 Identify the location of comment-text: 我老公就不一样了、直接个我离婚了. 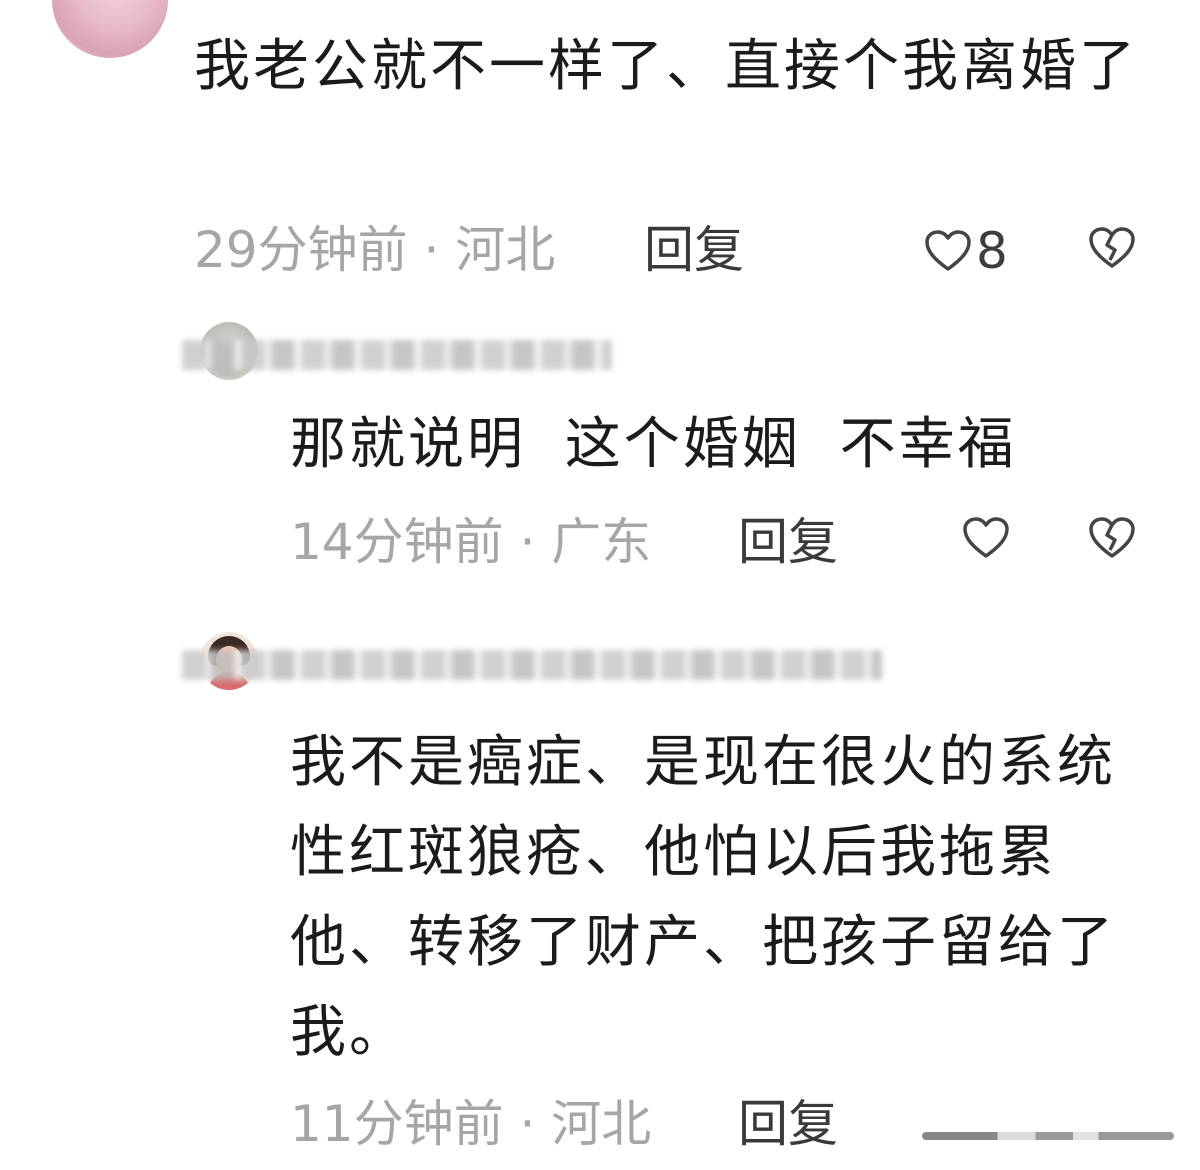
(666, 66).